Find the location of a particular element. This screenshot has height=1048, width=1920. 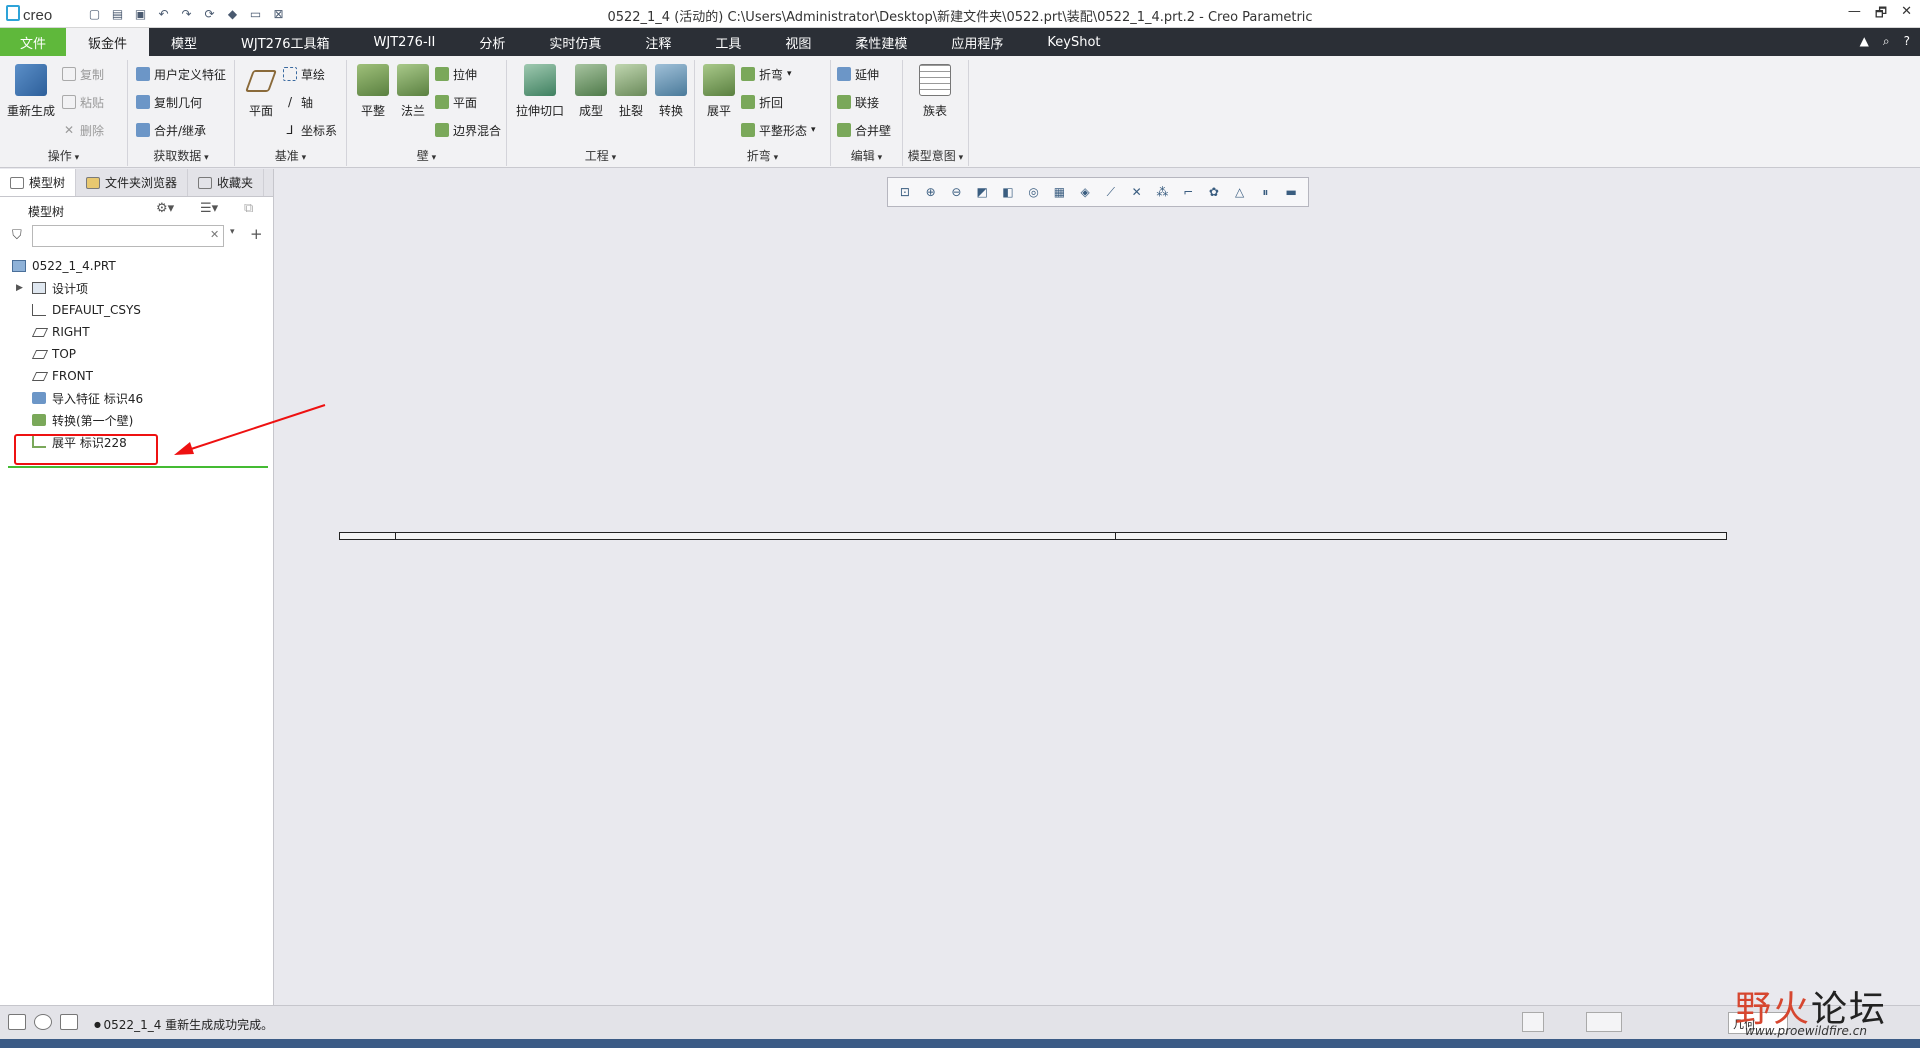

fullscreen-icon is located at coordinates (69, 1022).